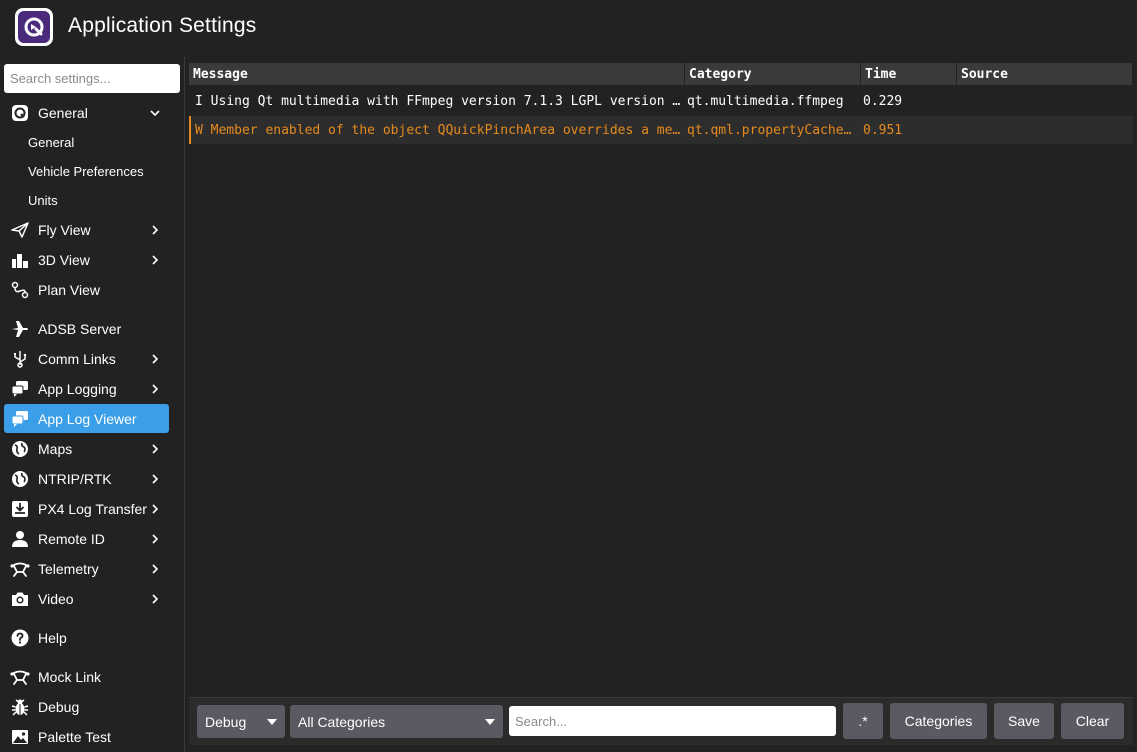  I want to click on sidebar-item-label: Plan View, so click(69, 289).